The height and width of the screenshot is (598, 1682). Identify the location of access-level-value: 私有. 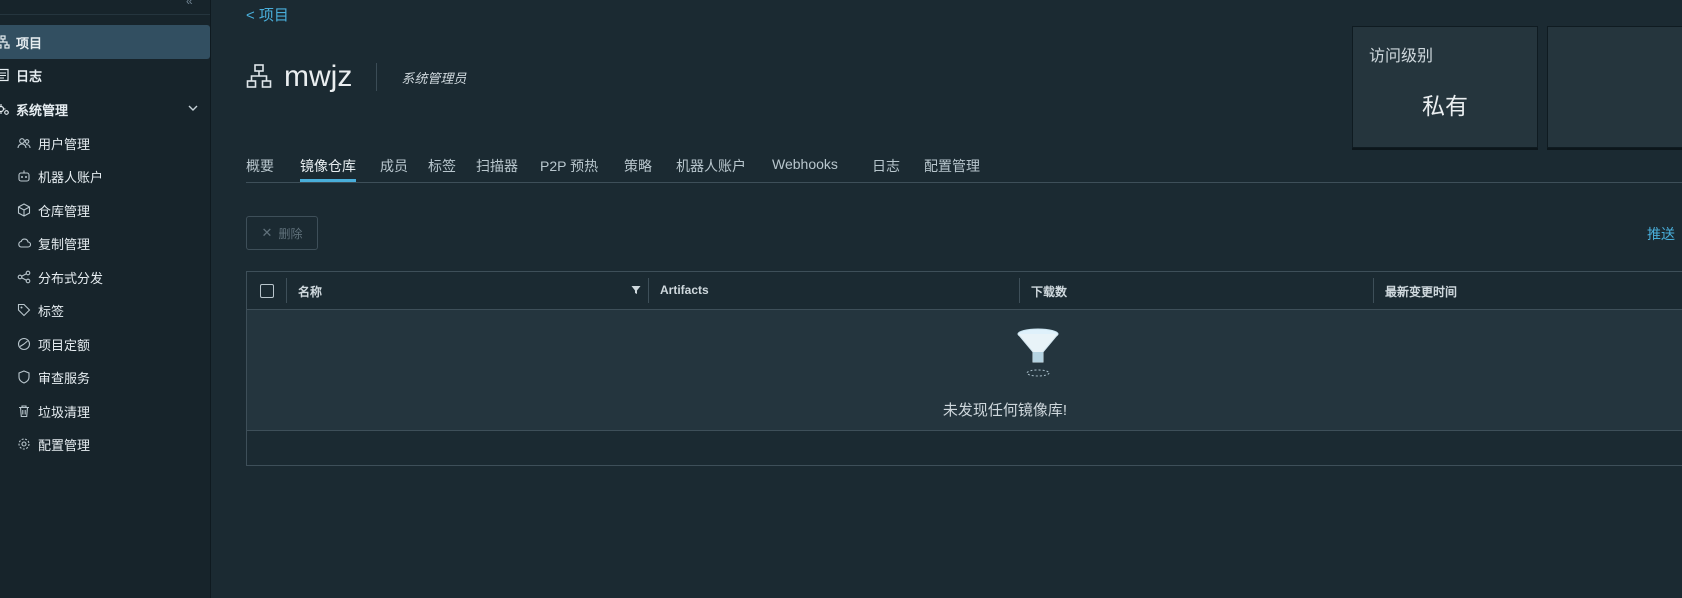
(1445, 106).